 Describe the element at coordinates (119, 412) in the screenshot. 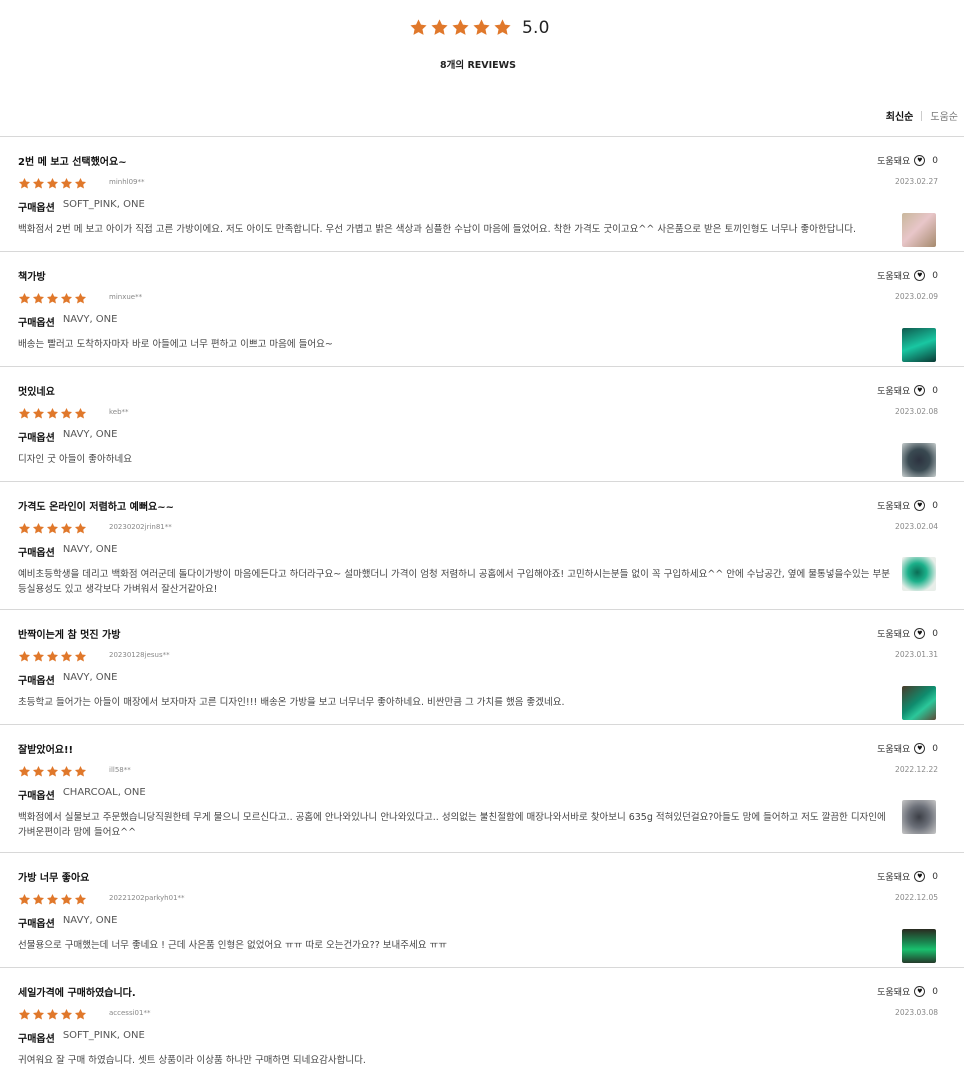

I see `reviewer-id: keb**` at that location.